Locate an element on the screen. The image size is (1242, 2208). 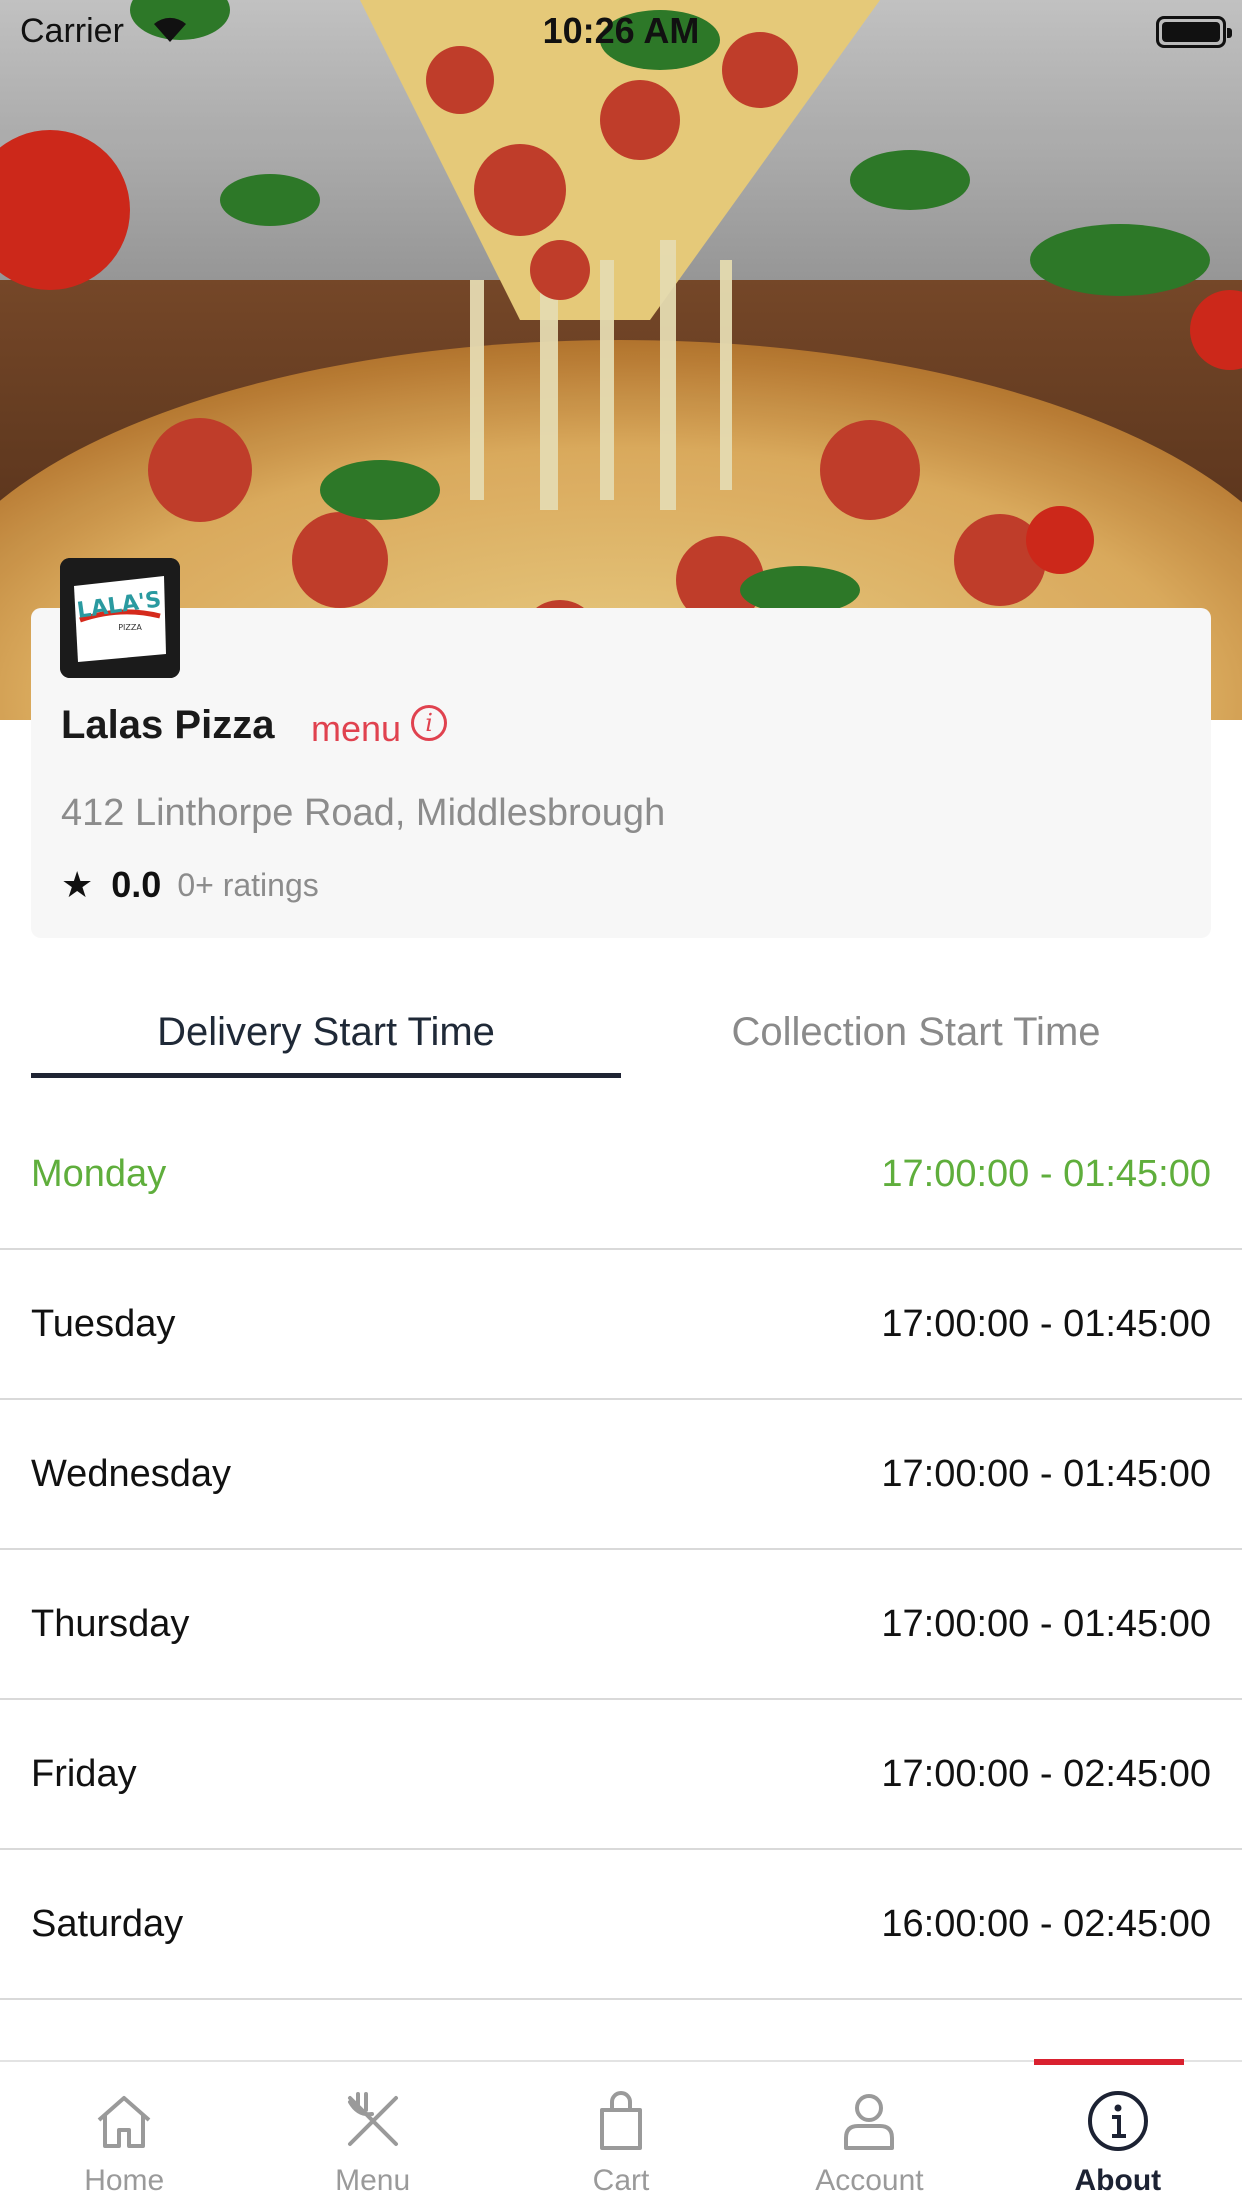
nav-about: About is located at coordinates (1118, 2133).